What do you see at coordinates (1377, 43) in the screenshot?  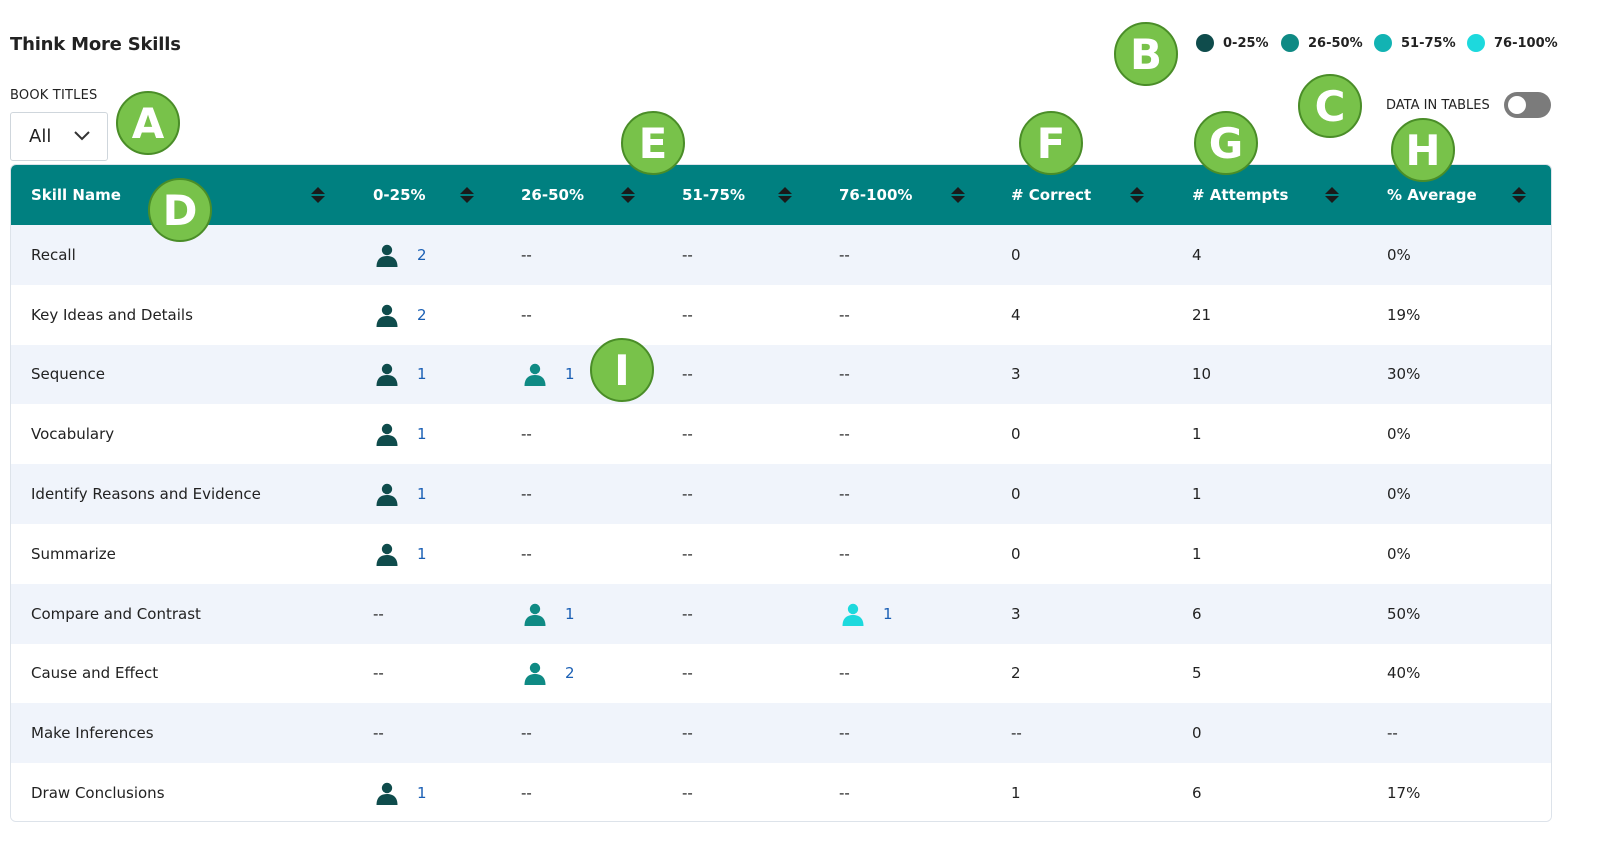 I see `legend: 0-25% 26-50% 51-75% 76-100%` at bounding box center [1377, 43].